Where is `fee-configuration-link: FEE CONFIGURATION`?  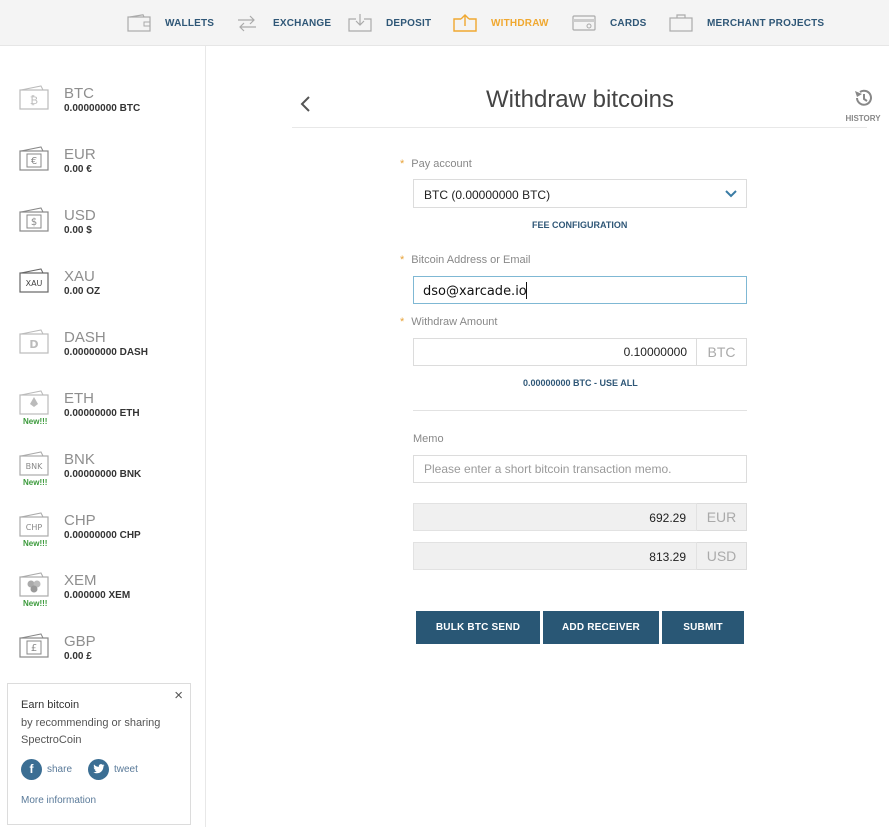 fee-configuration-link: FEE CONFIGURATION is located at coordinates (579, 225).